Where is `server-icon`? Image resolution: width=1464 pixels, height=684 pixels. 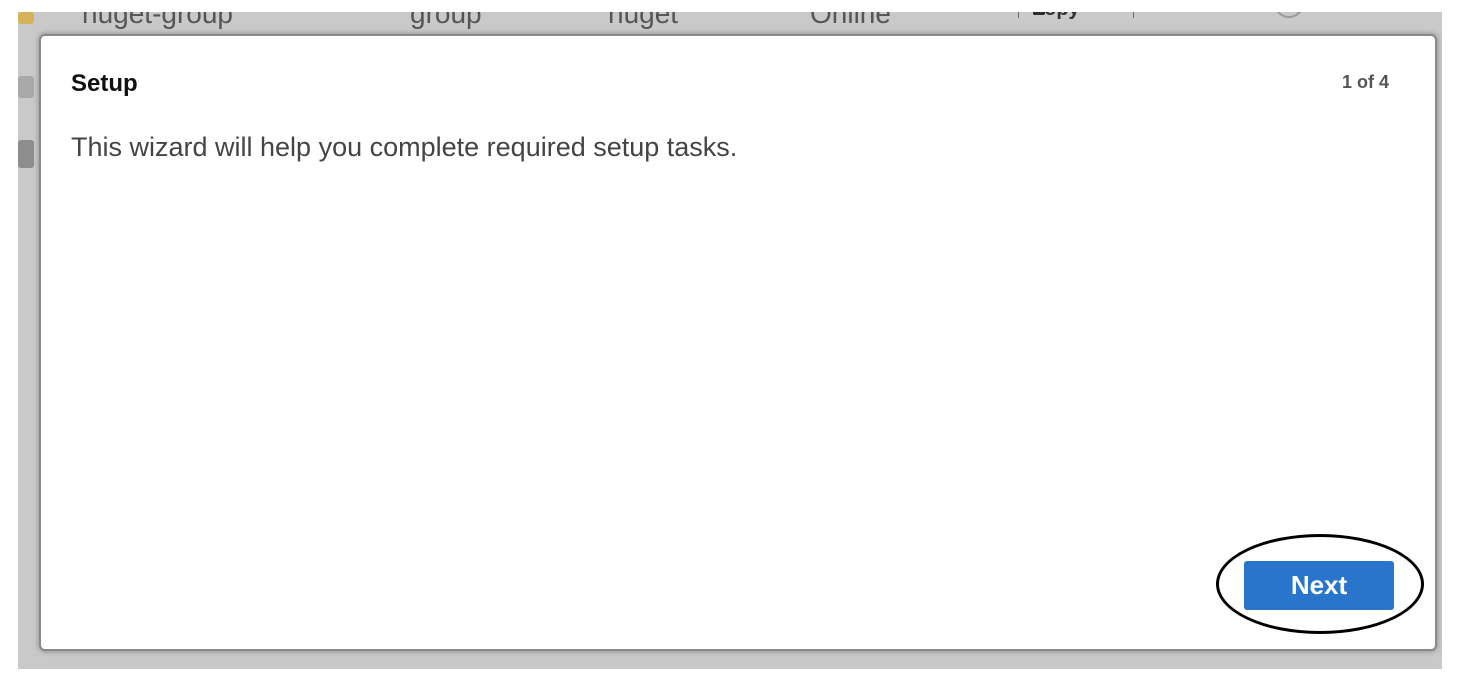 server-icon is located at coordinates (26, 154).